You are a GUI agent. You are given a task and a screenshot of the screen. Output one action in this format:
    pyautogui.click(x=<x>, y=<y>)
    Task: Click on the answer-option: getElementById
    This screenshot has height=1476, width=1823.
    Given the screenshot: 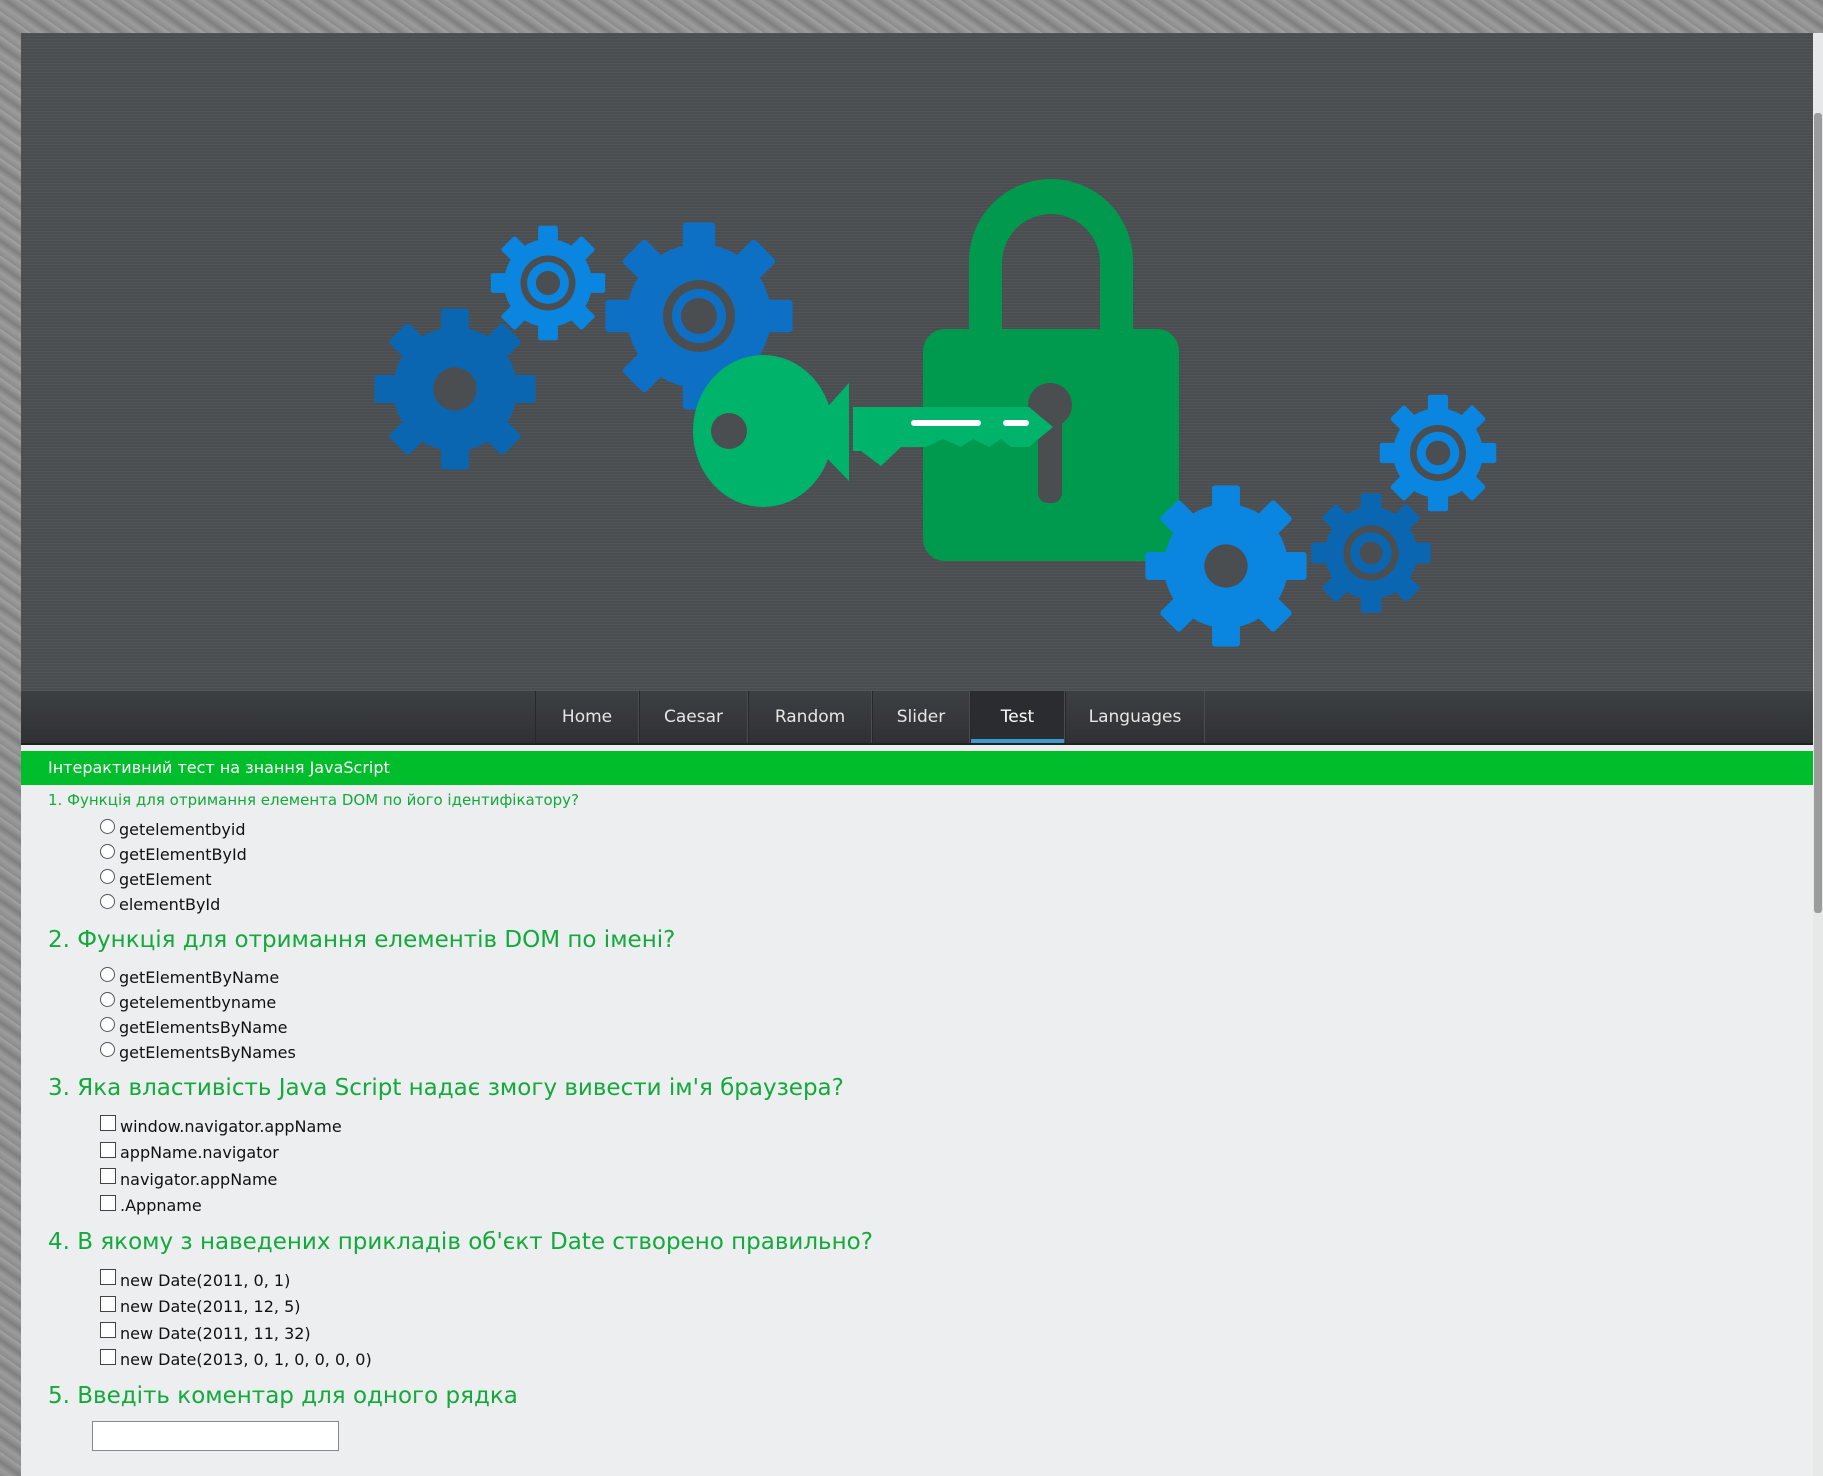 What is the action you would take?
    pyautogui.click(x=944, y=854)
    